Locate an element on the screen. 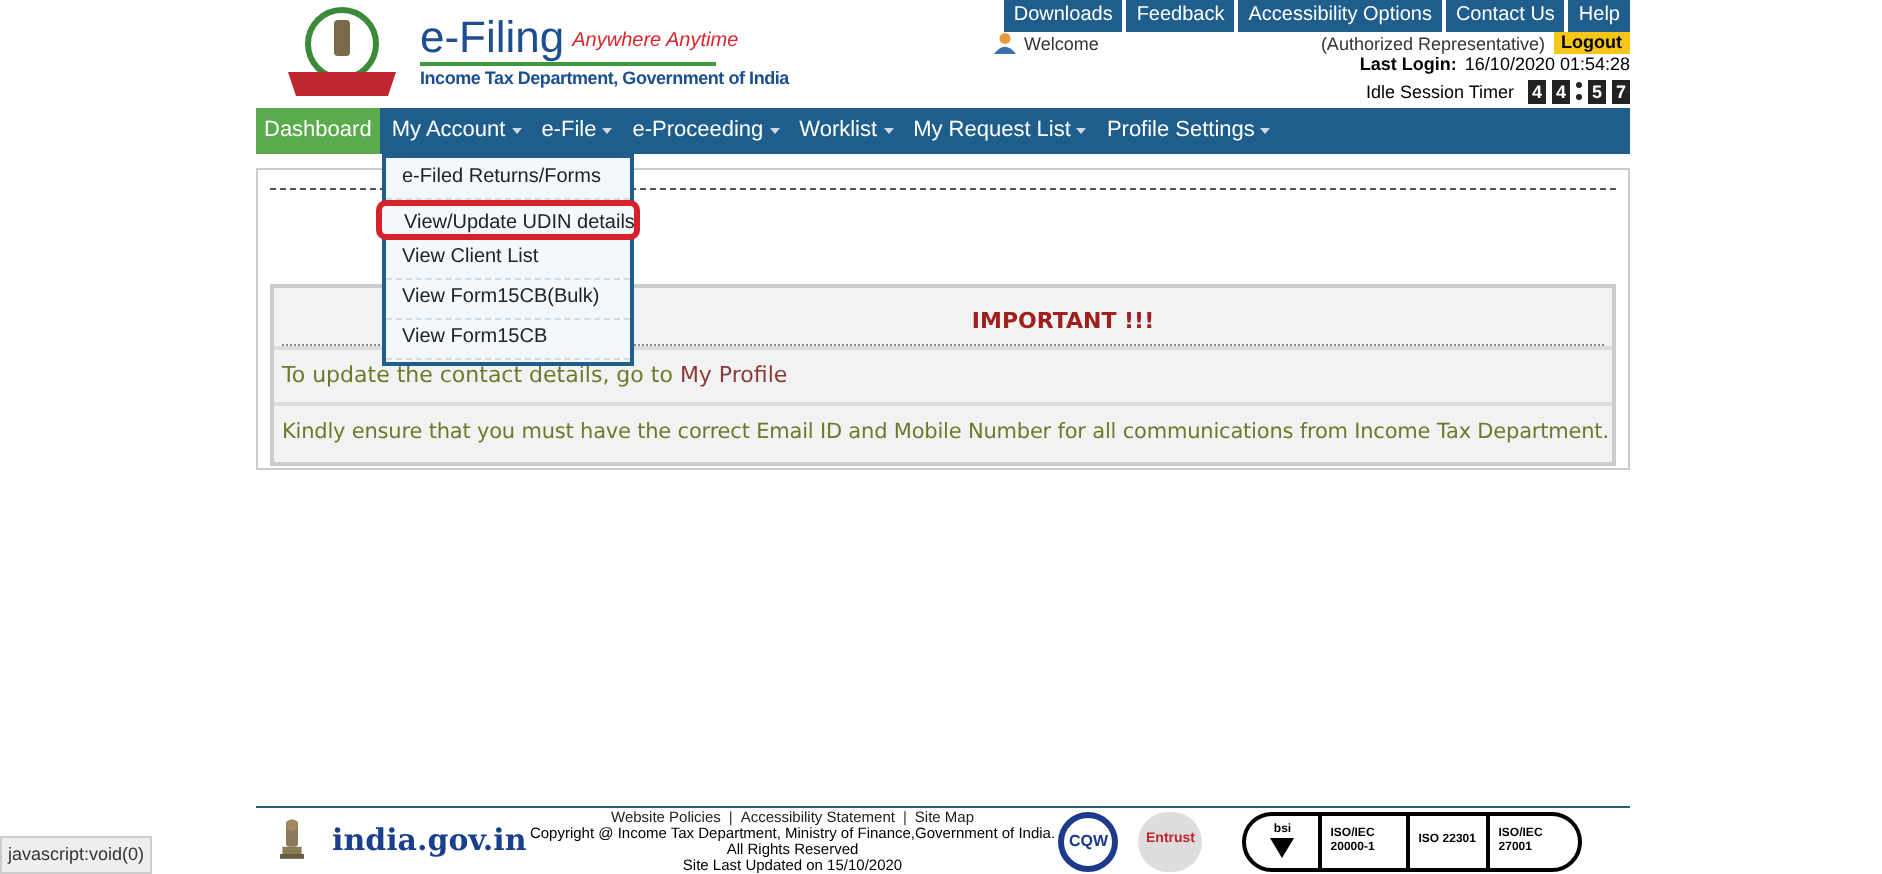 Image resolution: width=1882 pixels, height=874 pixels. menu-item: View Form15CB(Bulk) is located at coordinates (508, 300).